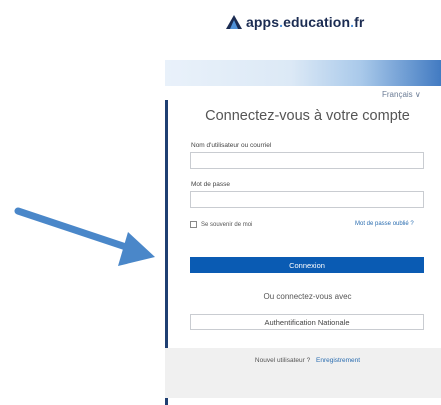 This screenshot has height=405, width=441. What do you see at coordinates (193, 224) in the screenshot?
I see `remember-me-checkbox` at bounding box center [193, 224].